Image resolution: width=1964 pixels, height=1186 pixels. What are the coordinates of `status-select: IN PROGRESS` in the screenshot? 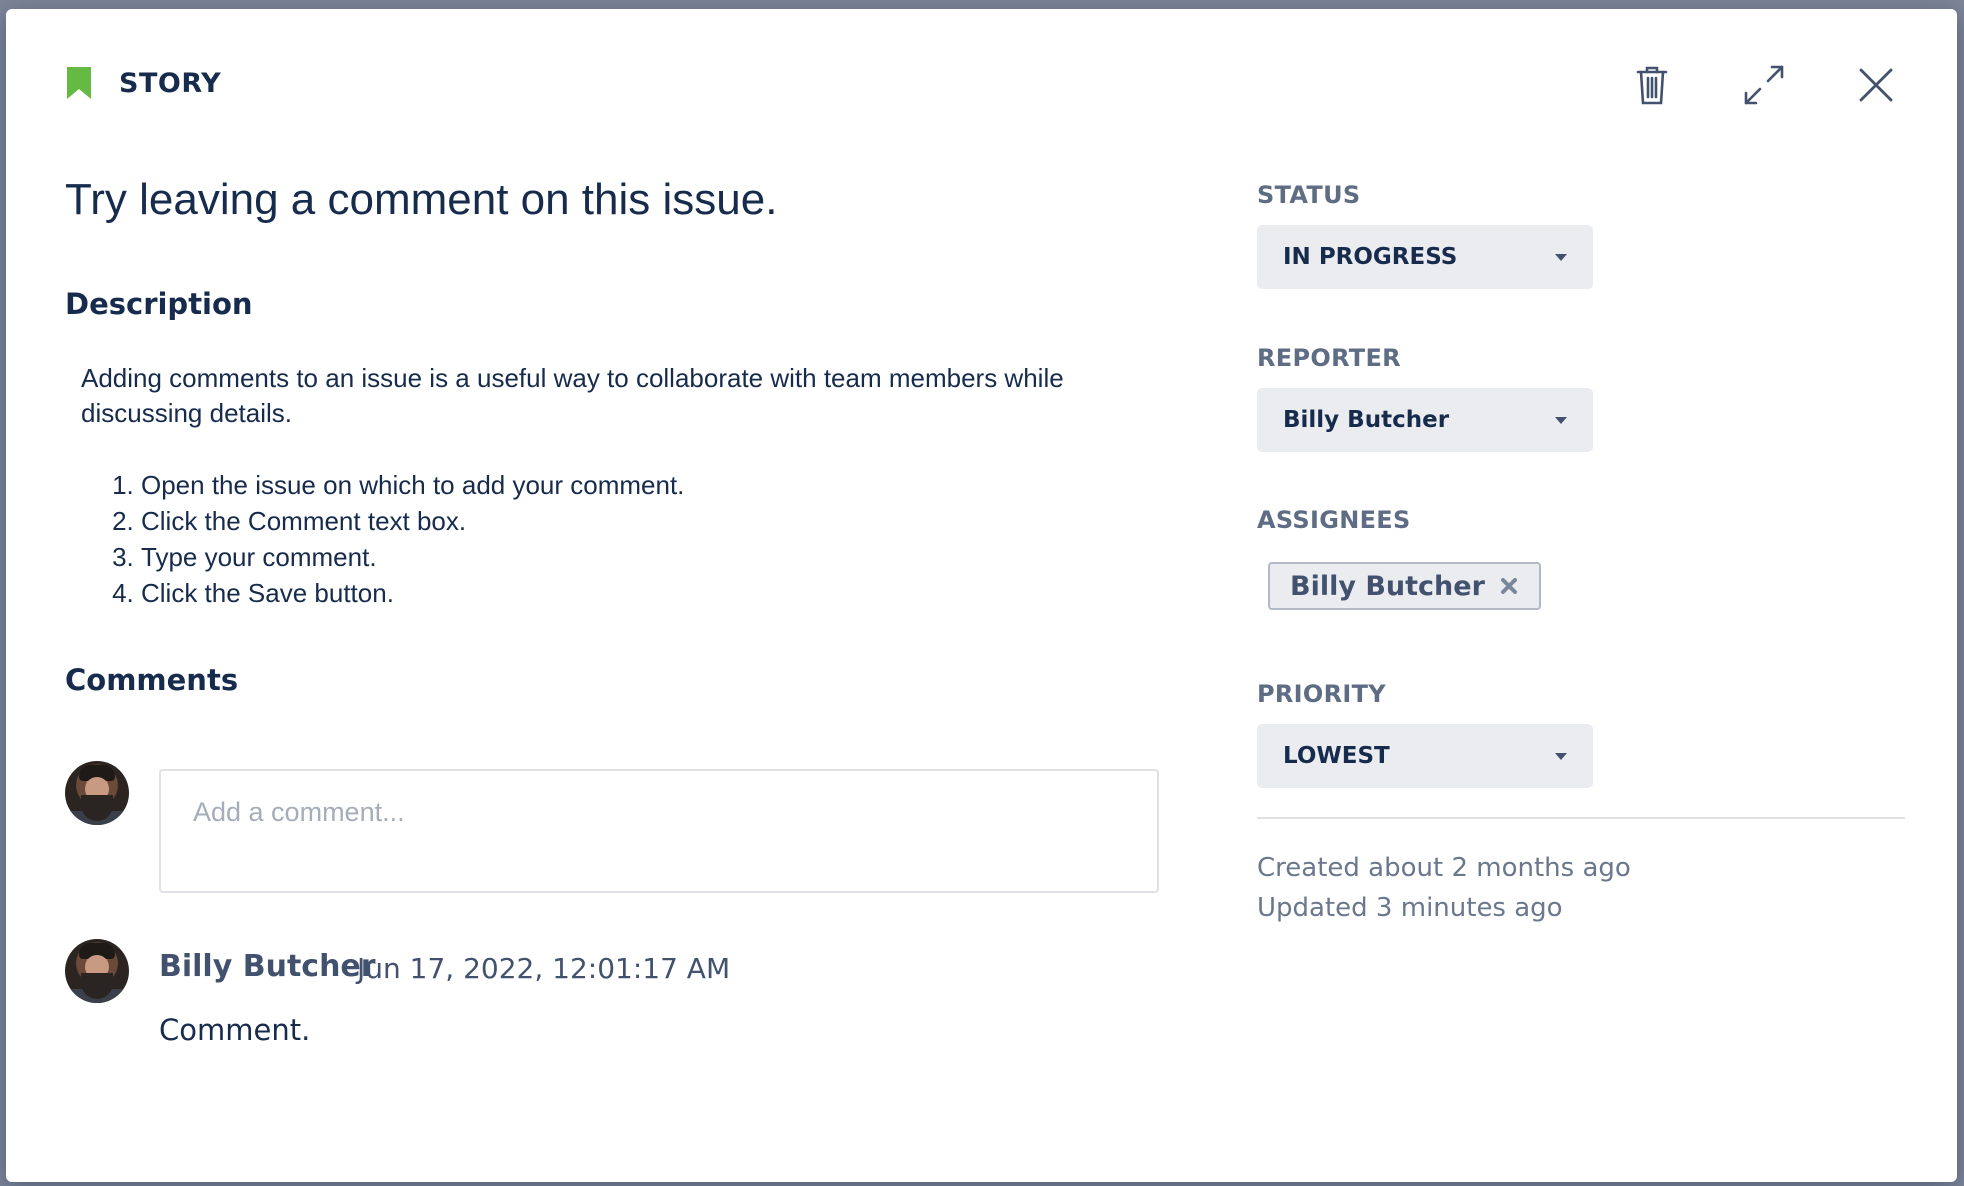 It's located at (1425, 257).